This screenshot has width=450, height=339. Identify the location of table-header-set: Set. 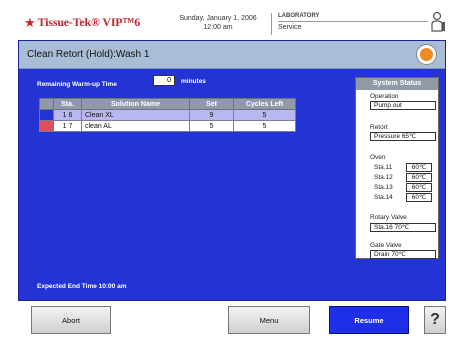
(211, 104).